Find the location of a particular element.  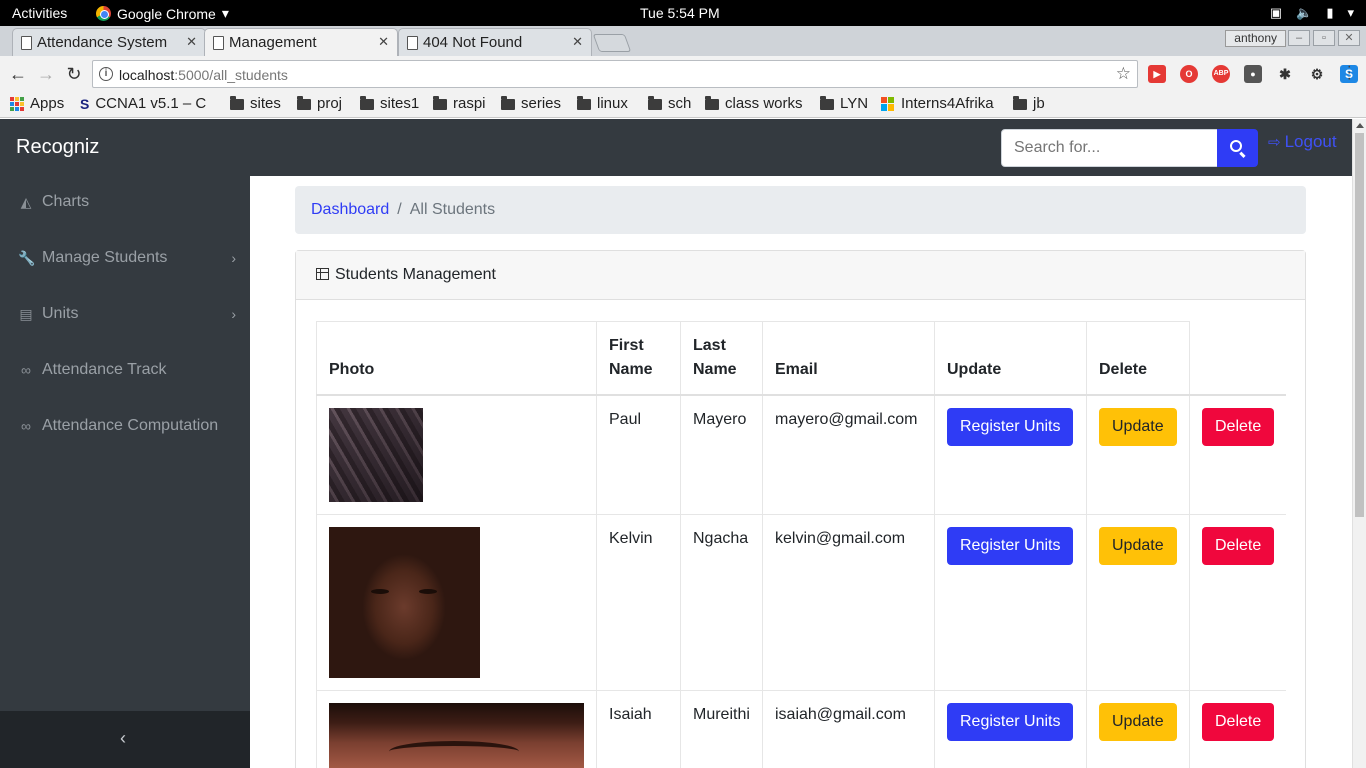

volume-icon: 🔈 is located at coordinates (1304, 12).